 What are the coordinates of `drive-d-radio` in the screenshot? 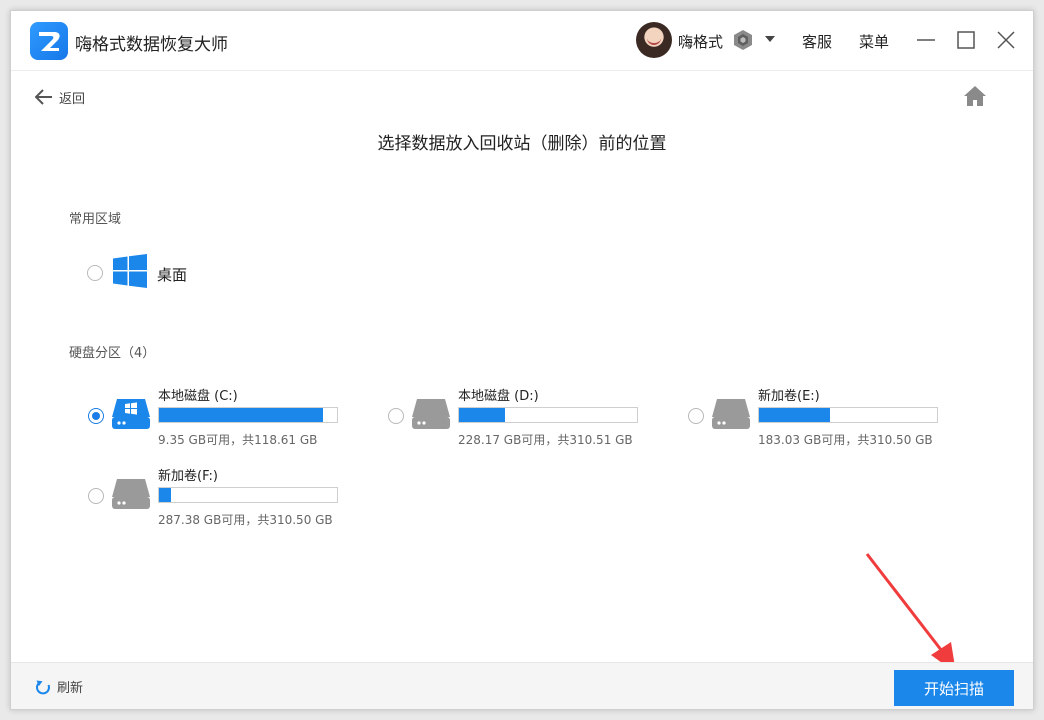 It's located at (396, 416).